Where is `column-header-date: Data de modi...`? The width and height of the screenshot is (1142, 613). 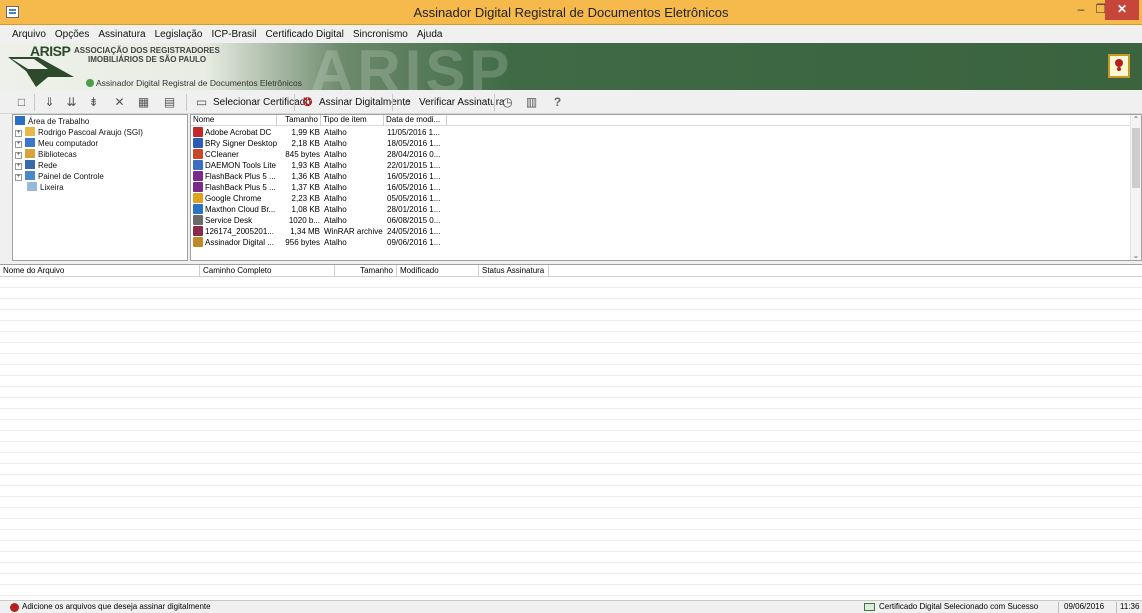
column-header-date: Data de modi... is located at coordinates (415, 120).